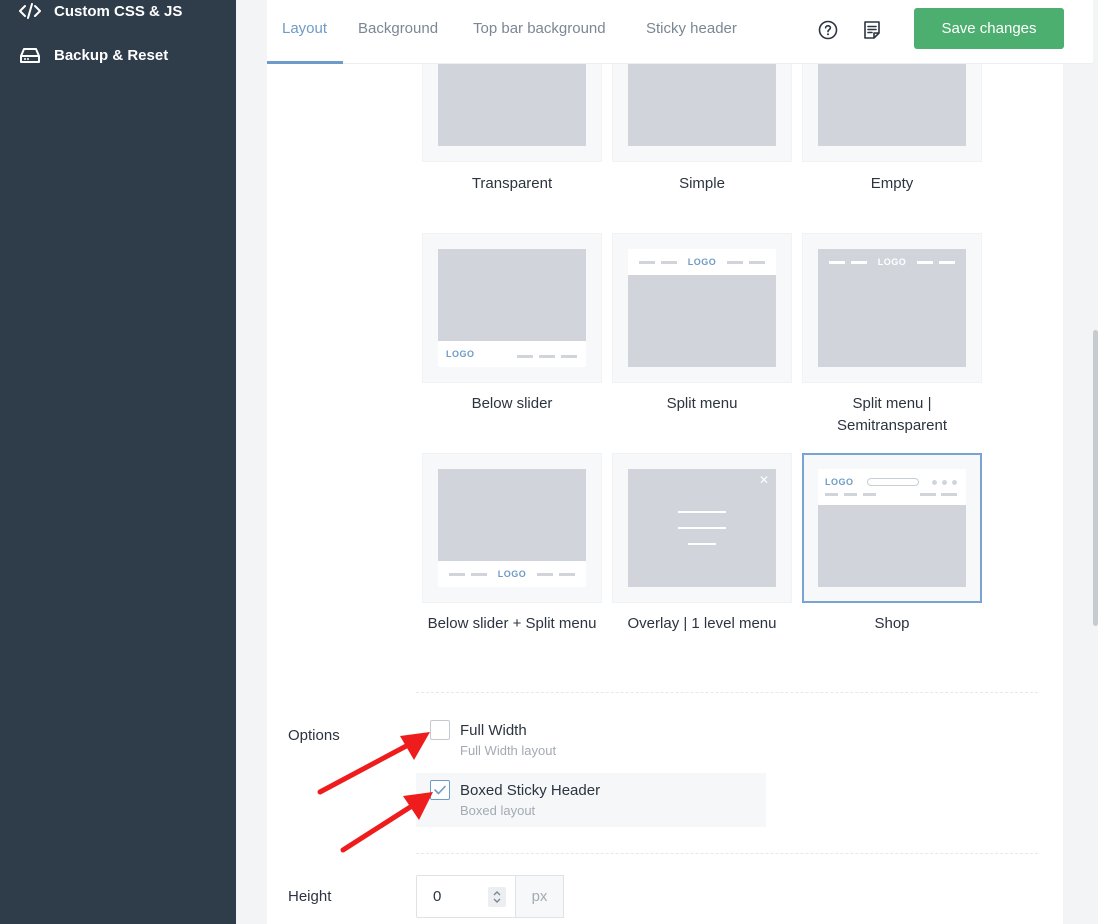 The height and width of the screenshot is (924, 1098). Describe the element at coordinates (30, 55) in the screenshot. I see `drive-icon` at that location.